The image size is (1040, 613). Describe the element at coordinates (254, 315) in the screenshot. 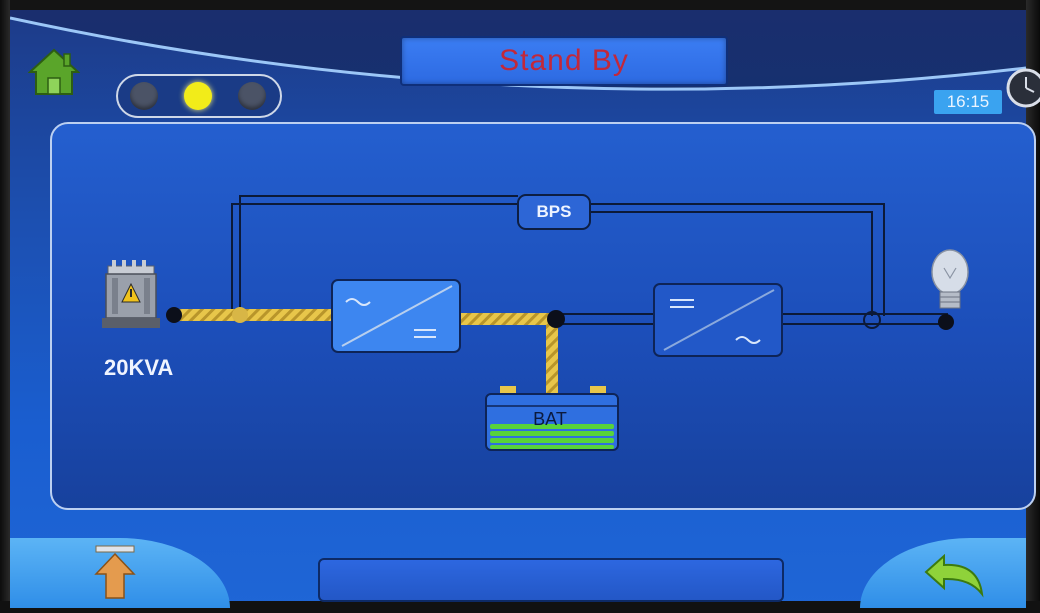

I see `input-path-active` at that location.